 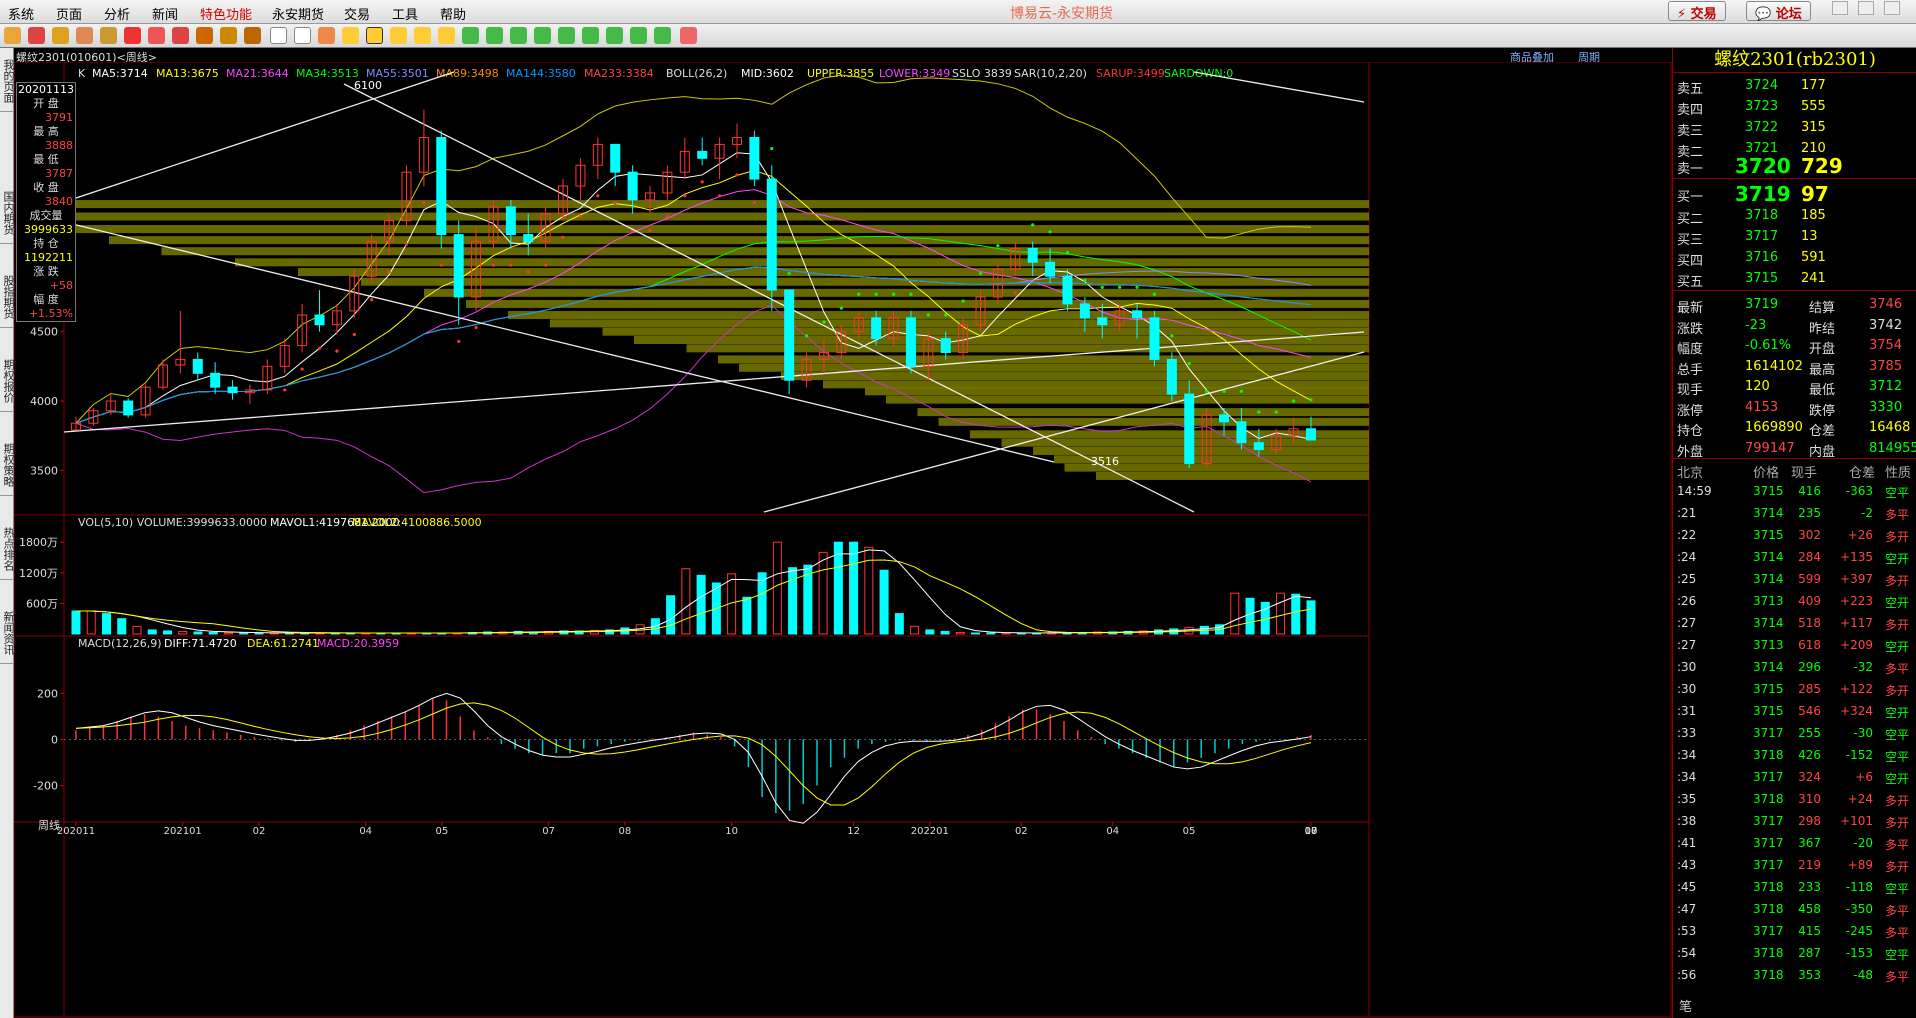 What do you see at coordinates (252, 35) in the screenshot?
I see `cup-icon` at bounding box center [252, 35].